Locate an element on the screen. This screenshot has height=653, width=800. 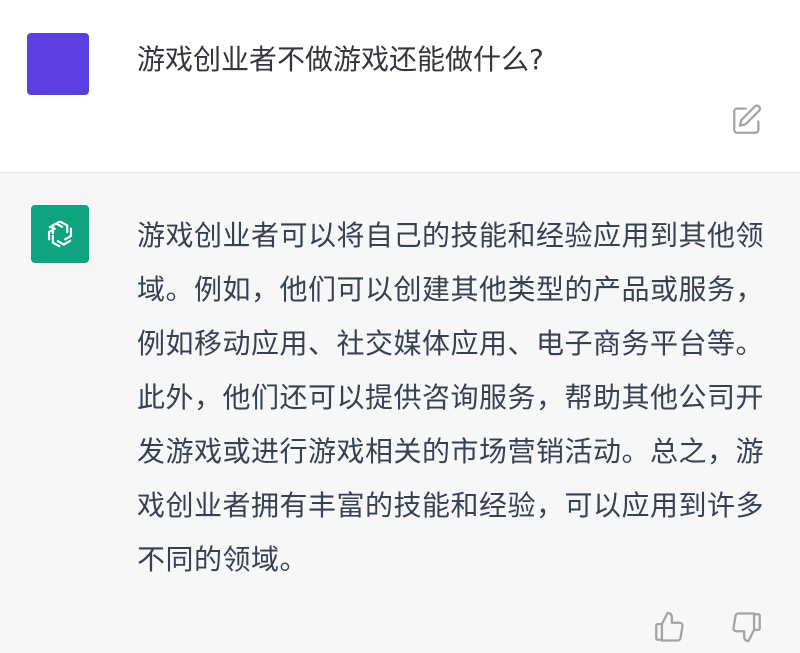
user-avatar is located at coordinates (58, 64).